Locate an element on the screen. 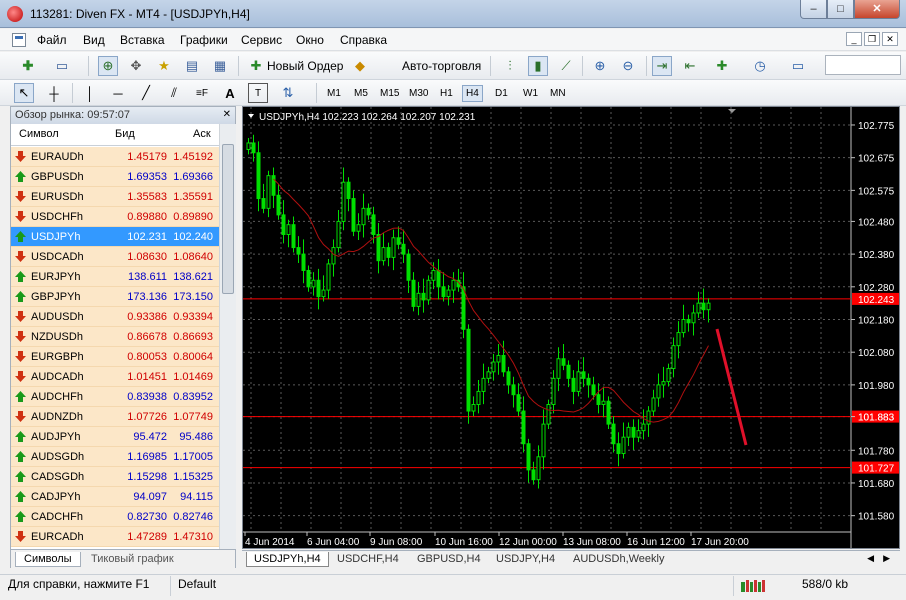  arrow-down-icon is located at coordinates (20, 416).